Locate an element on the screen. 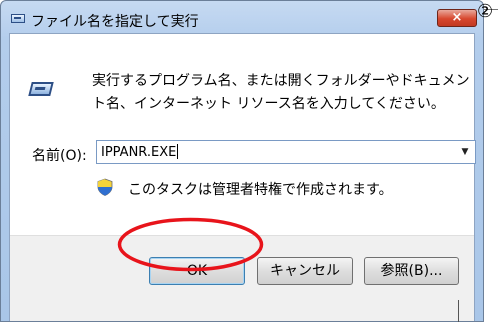 Image resolution: width=498 pixels, height=322 pixels. window-title: ファイル名を指定して実行 is located at coordinates (115, 22).